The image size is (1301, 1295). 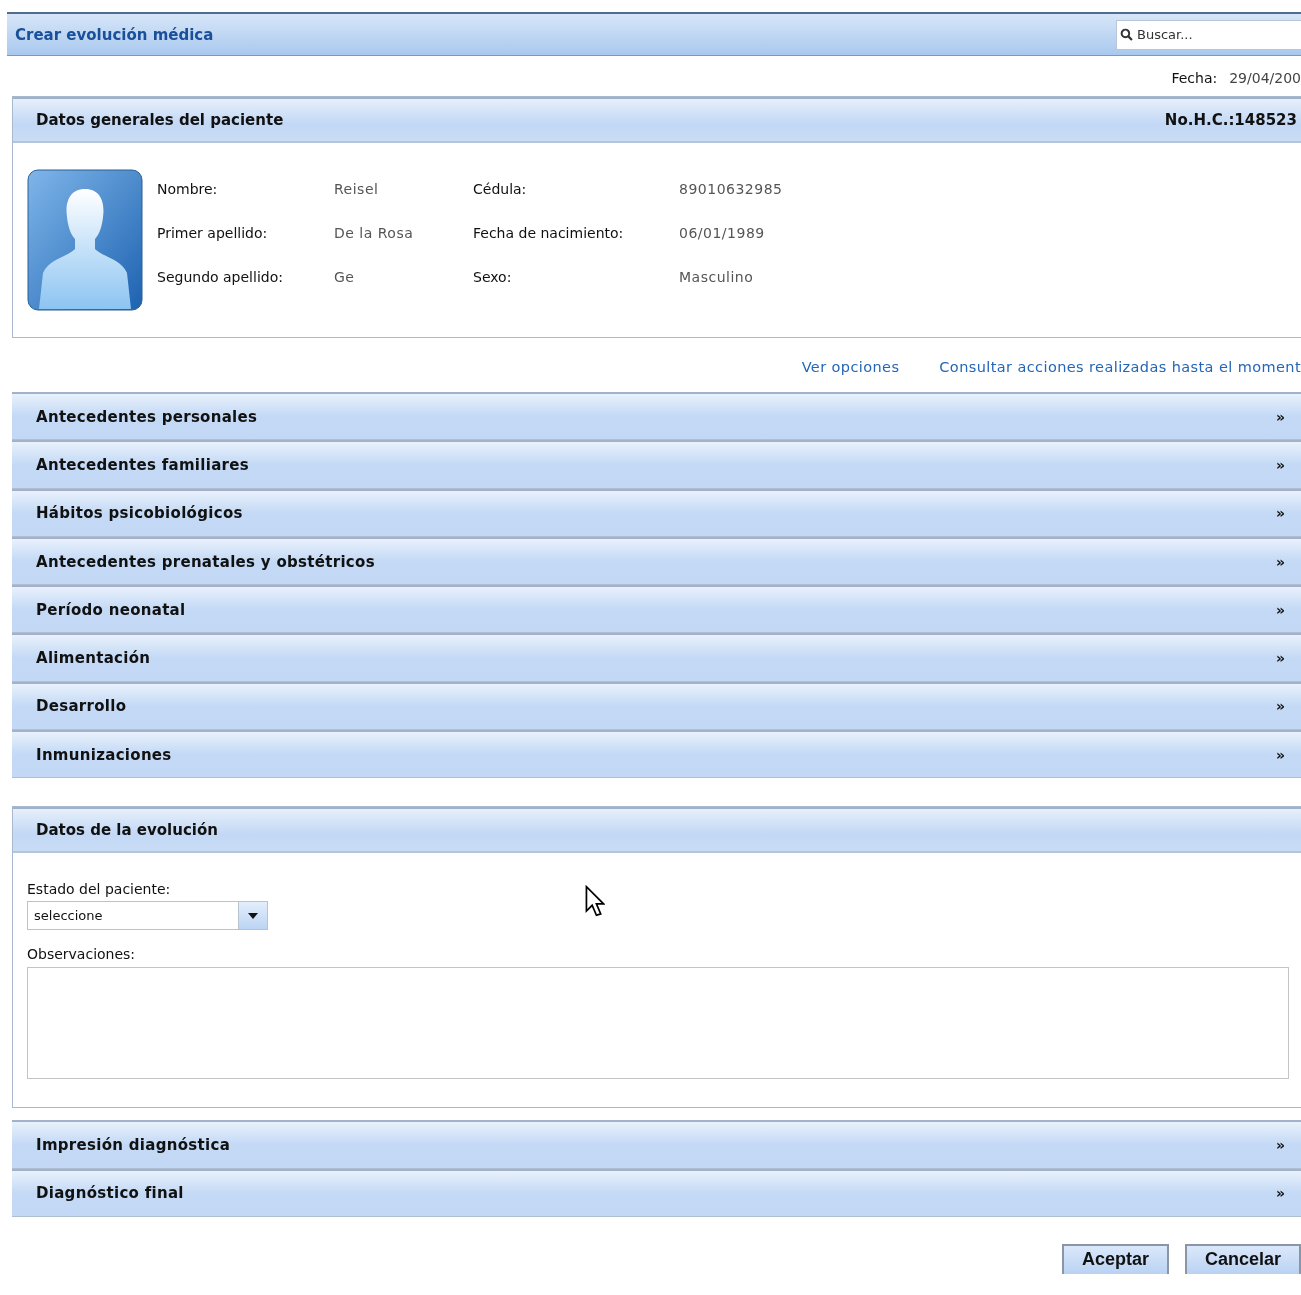 What do you see at coordinates (133, 1145) in the screenshot?
I see `section-title: Impresión diagnóstica` at bounding box center [133, 1145].